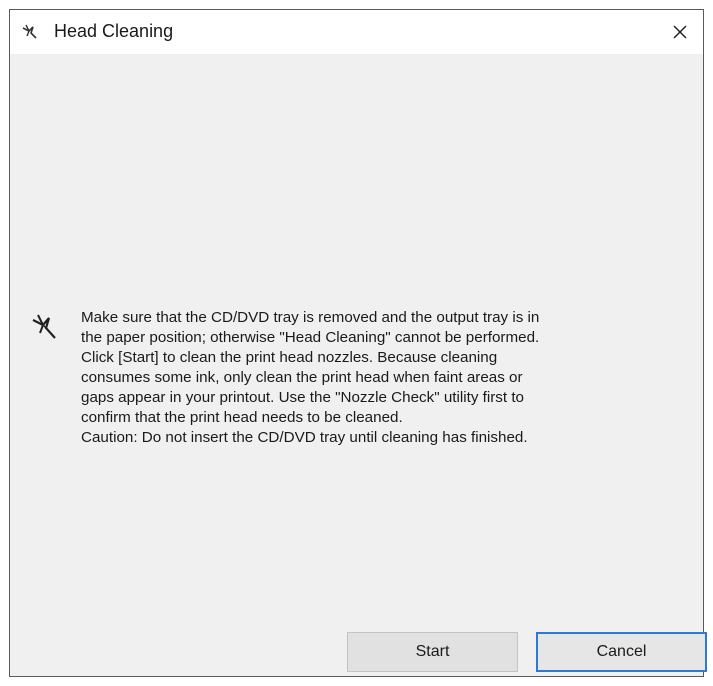  What do you see at coordinates (356, 32) in the screenshot?
I see `title-bar: Head Cleaning` at bounding box center [356, 32].